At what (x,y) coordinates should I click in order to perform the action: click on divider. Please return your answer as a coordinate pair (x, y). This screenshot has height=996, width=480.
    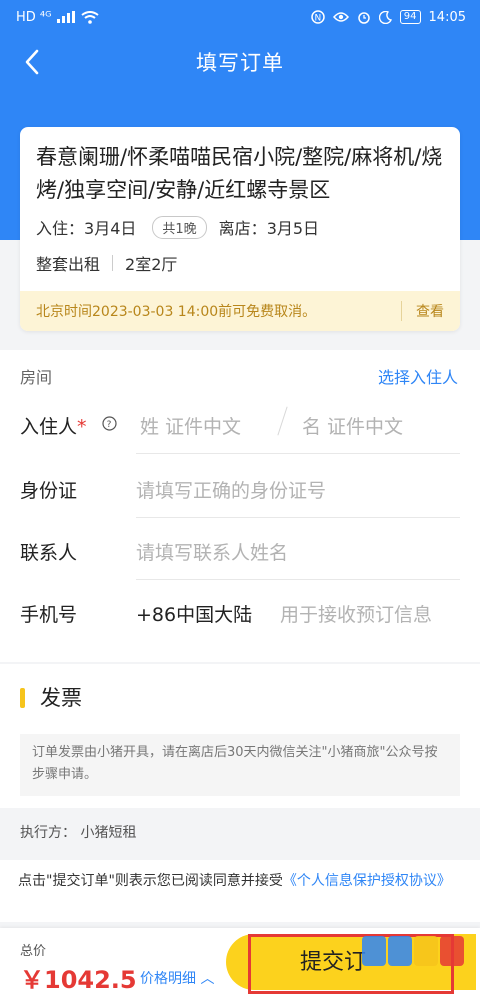
    Looking at the image, I should click on (113, 263).